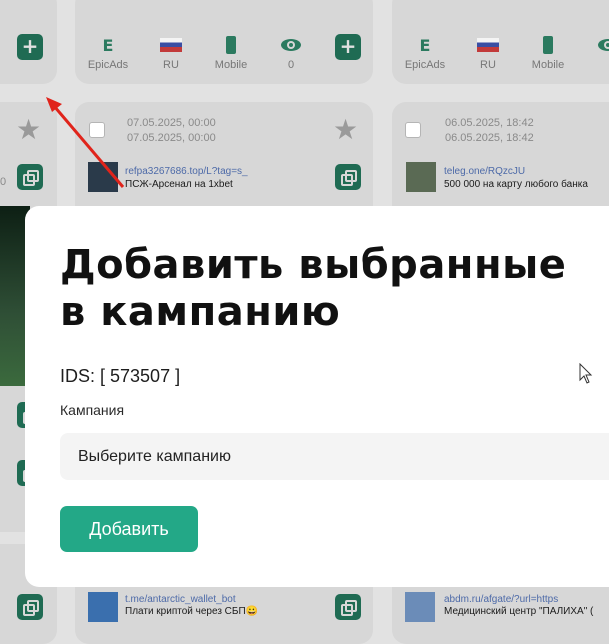  What do you see at coordinates (586, 373) in the screenshot?
I see `mouse-cursor-icon` at bounding box center [586, 373].